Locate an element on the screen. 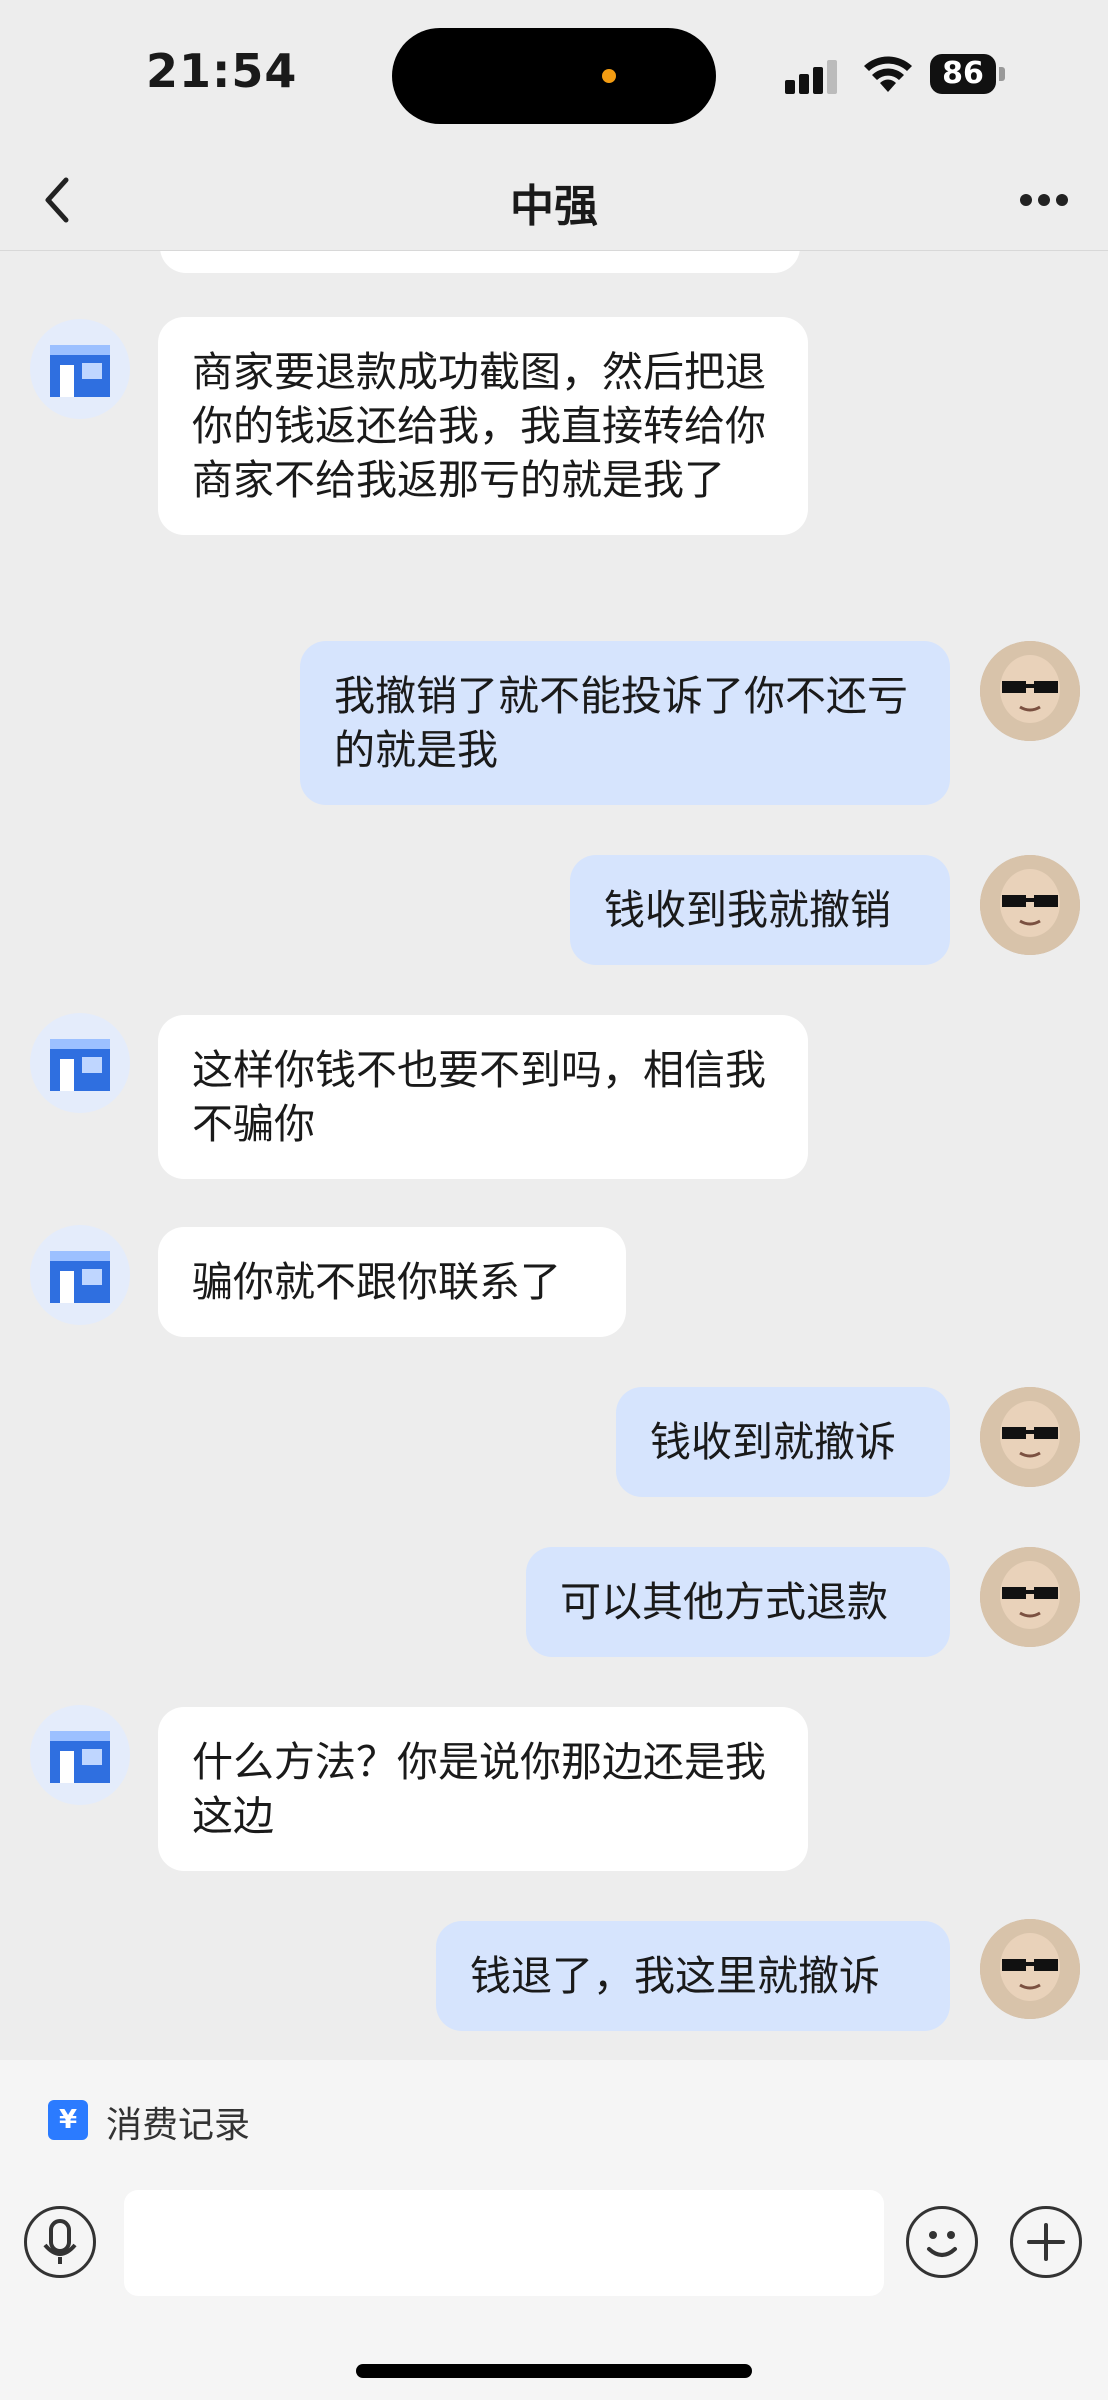 This screenshot has height=2400, width=1108. microphone-icon is located at coordinates (60, 2241).